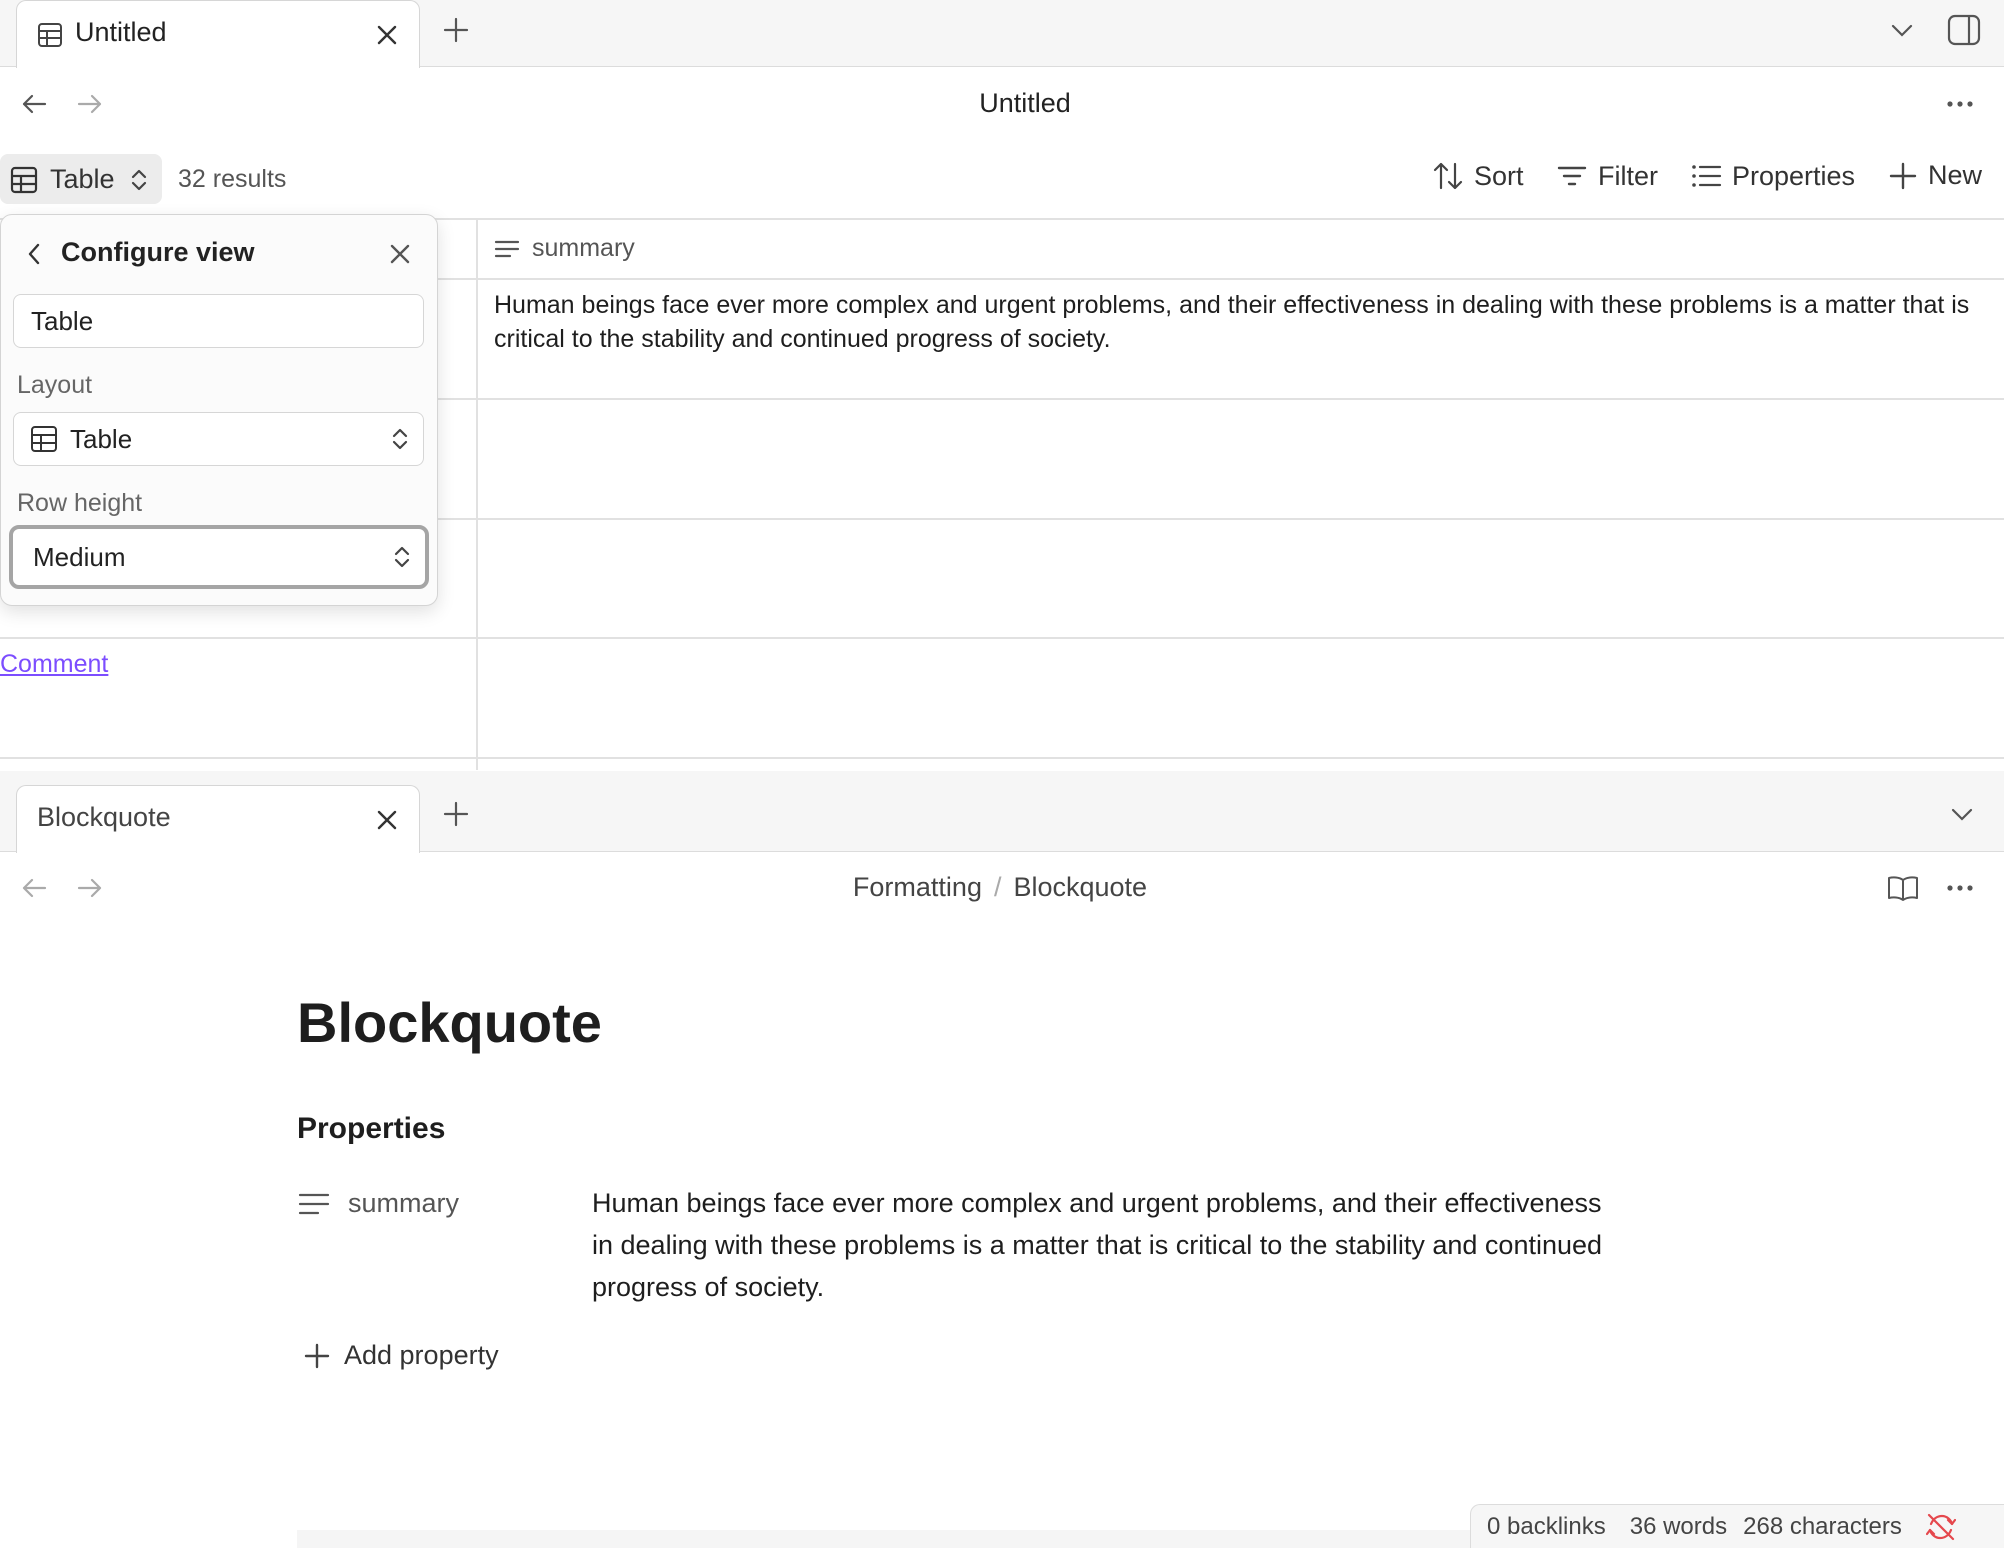 The height and width of the screenshot is (1548, 2004). I want to click on column-header-summary: summary, so click(564, 248).